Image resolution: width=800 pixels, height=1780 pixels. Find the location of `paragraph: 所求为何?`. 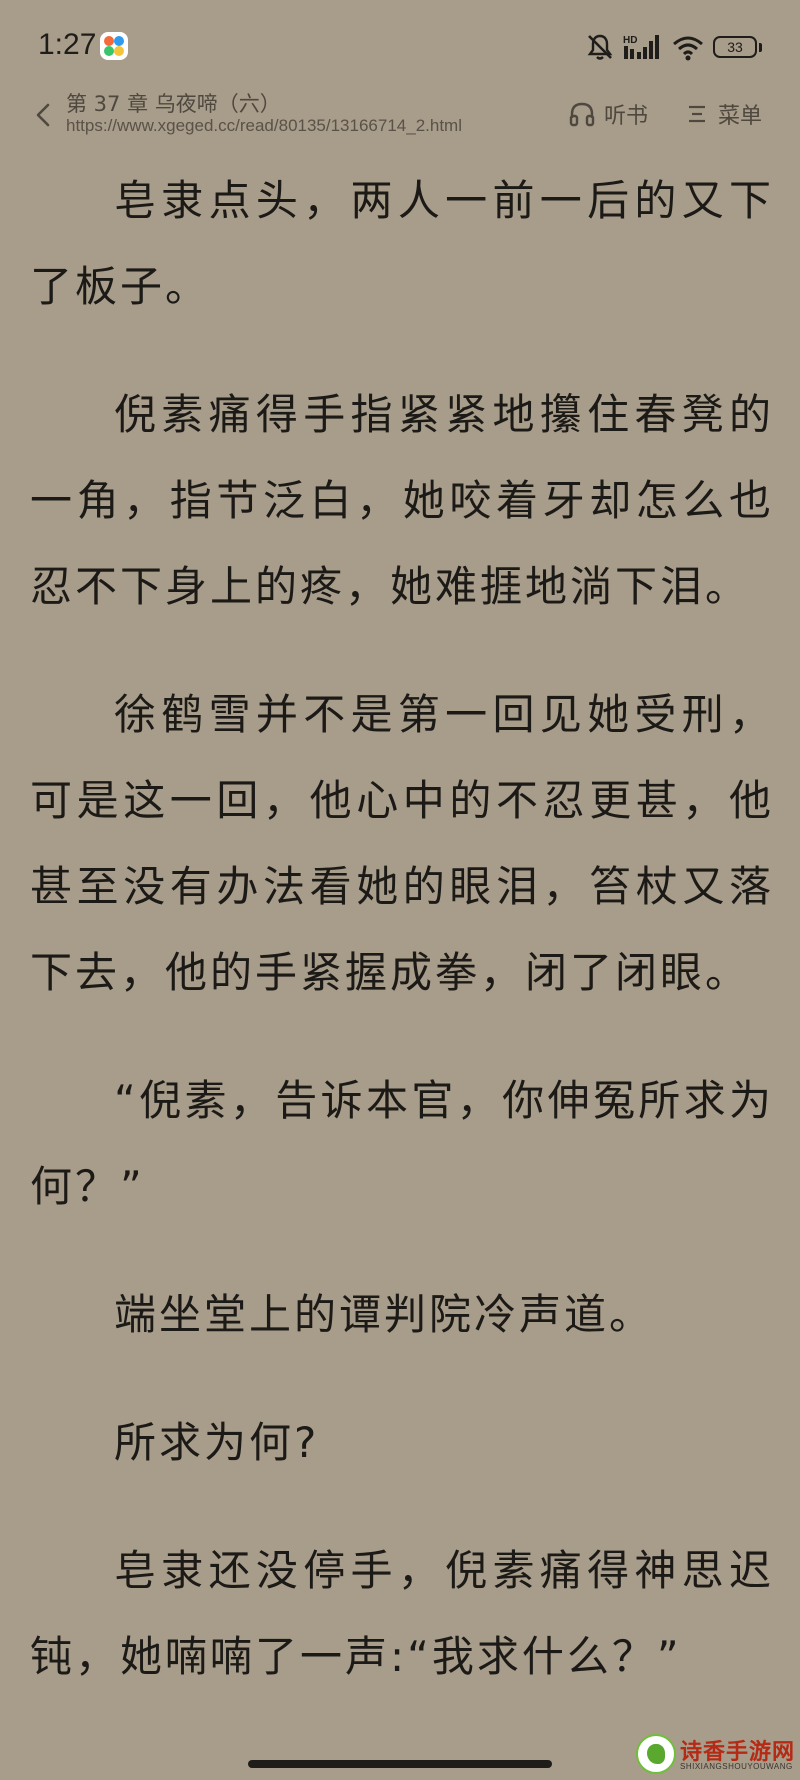

paragraph: 所求为何? is located at coordinates (217, 1442).